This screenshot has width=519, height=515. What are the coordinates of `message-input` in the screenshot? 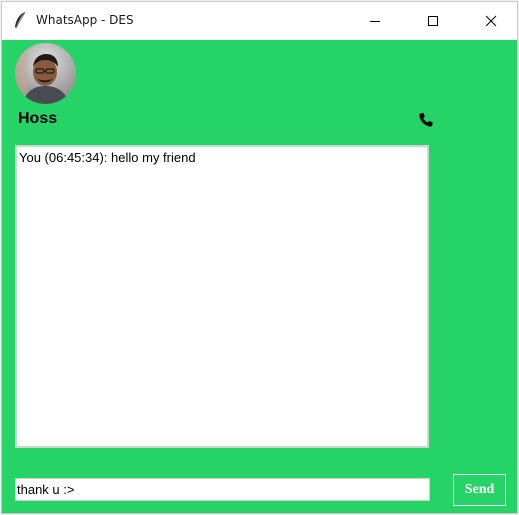 It's located at (222, 489).